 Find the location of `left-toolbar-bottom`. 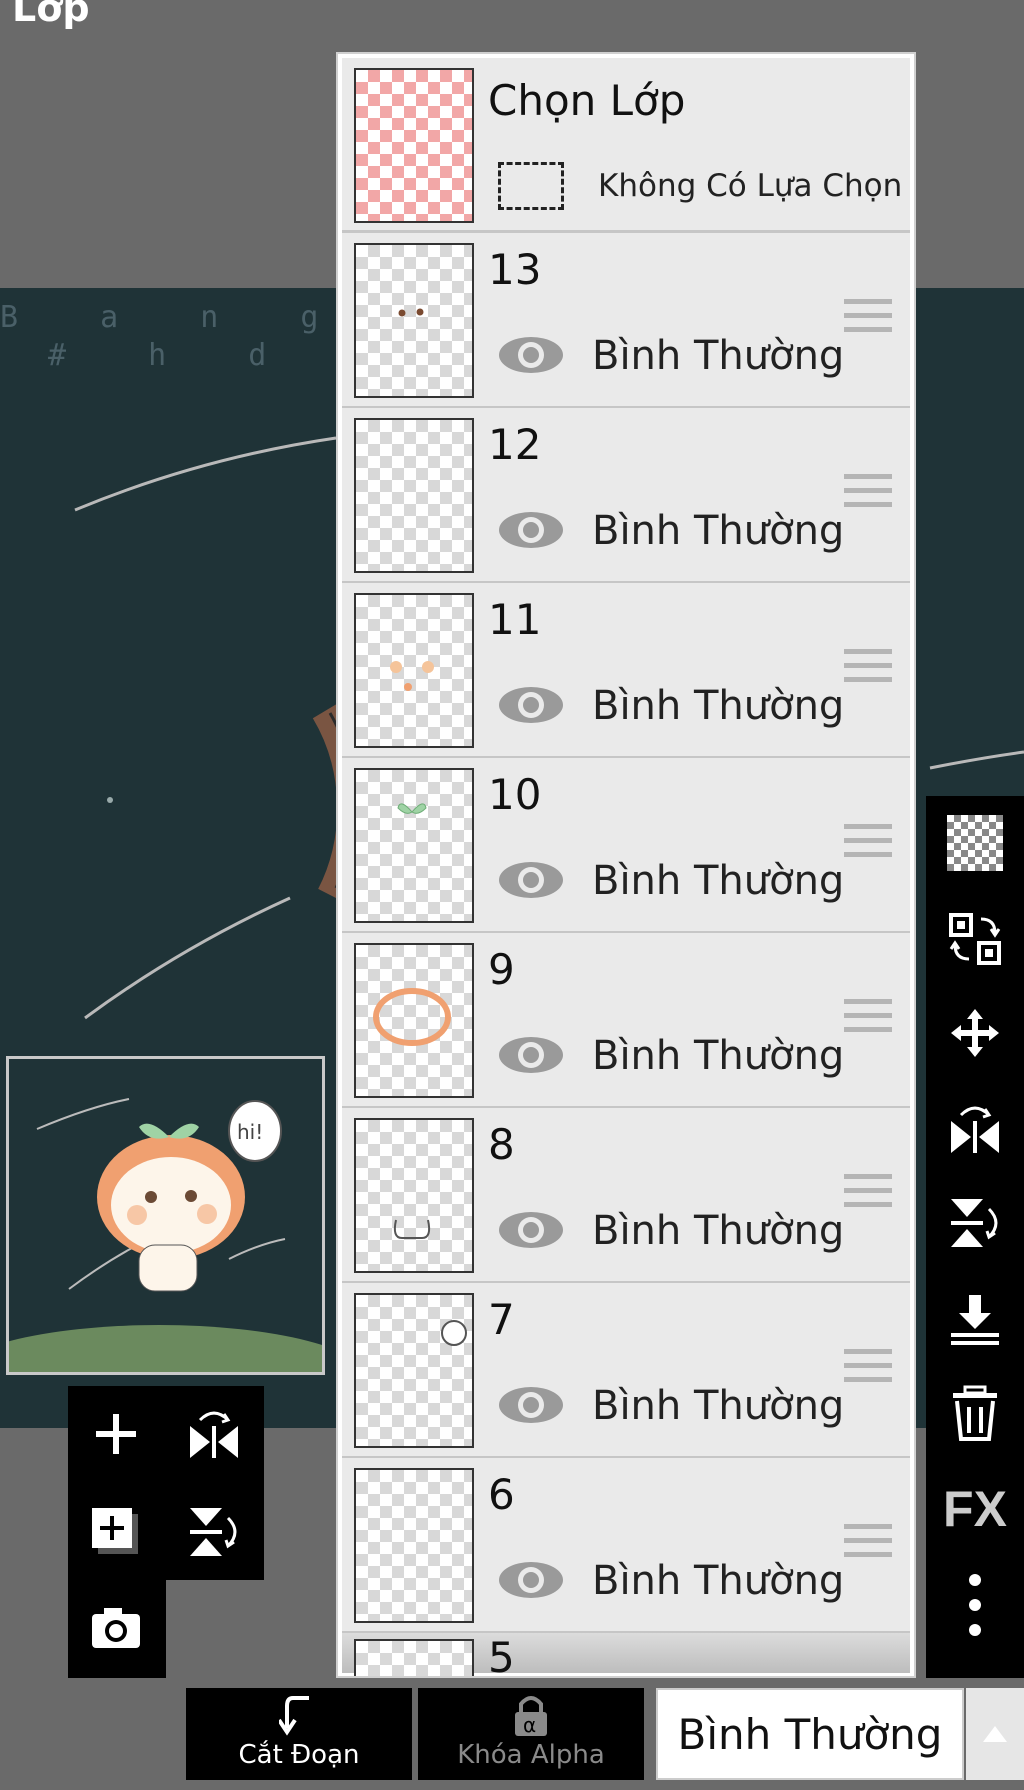

left-toolbar-bottom is located at coordinates (117, 1629).